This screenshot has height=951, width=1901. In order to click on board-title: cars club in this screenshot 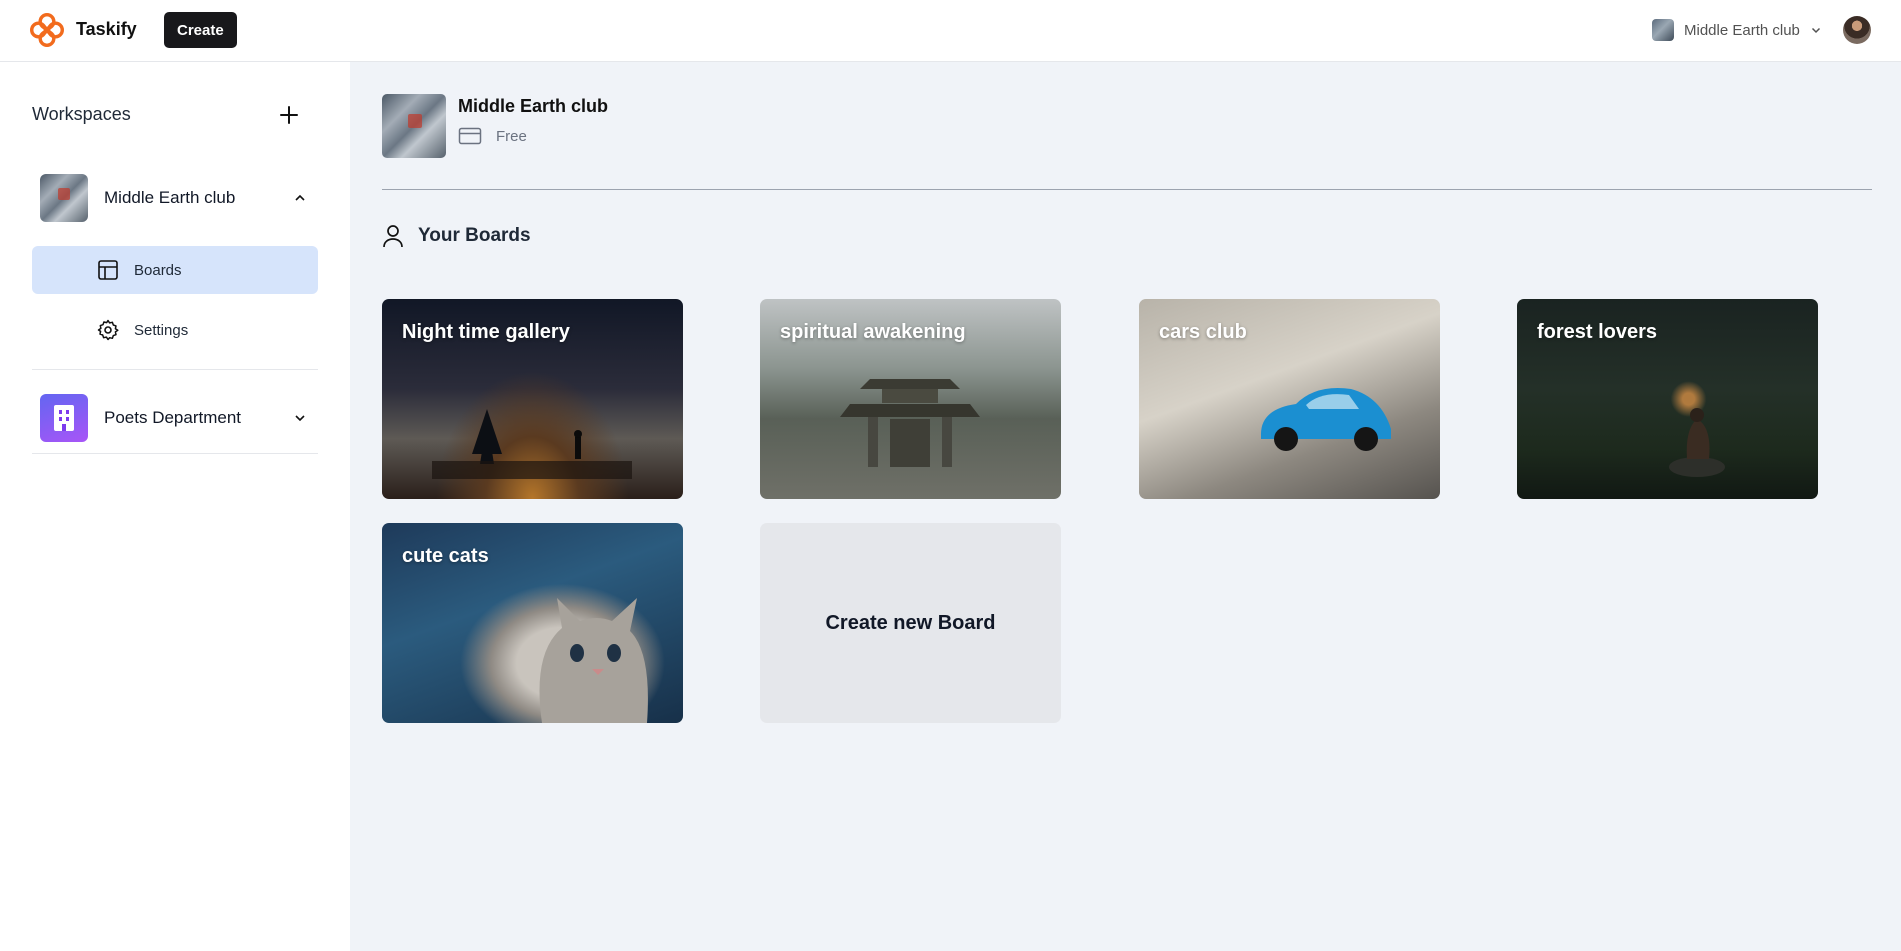, I will do `click(1203, 332)`.